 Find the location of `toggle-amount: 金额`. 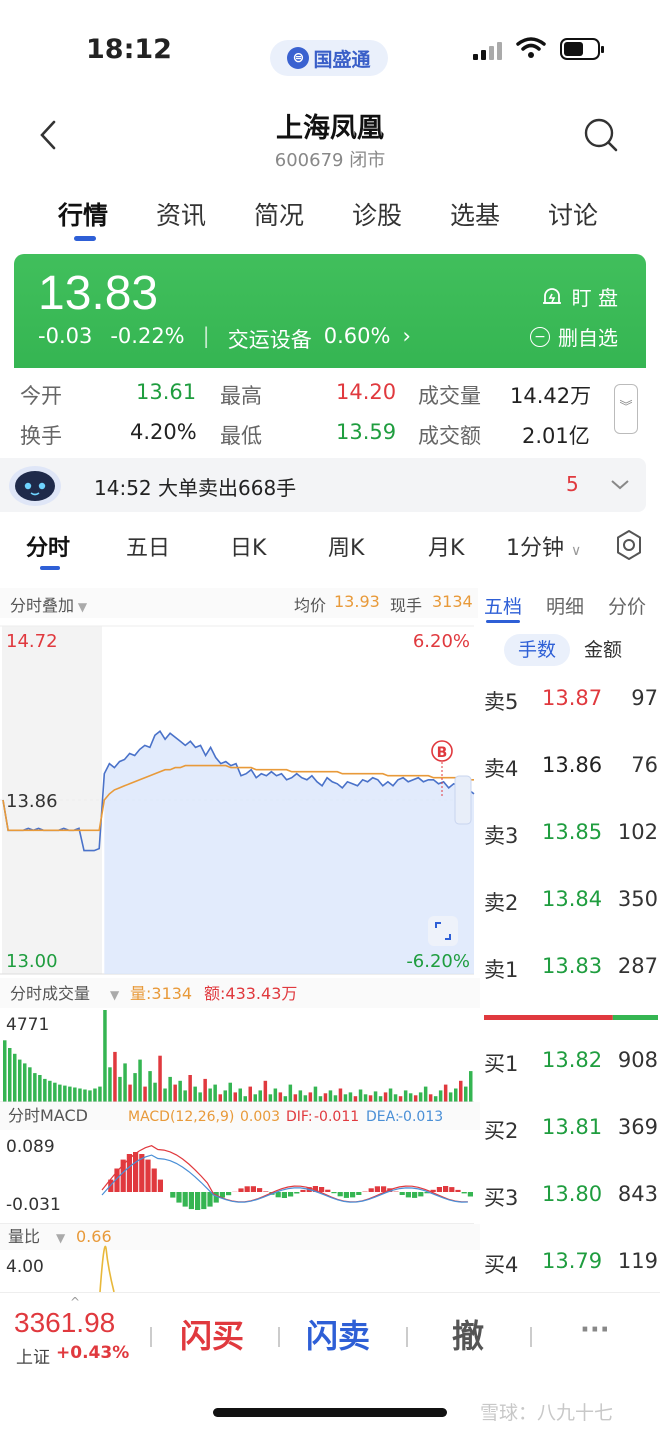

toggle-amount: 金额 is located at coordinates (603, 650).